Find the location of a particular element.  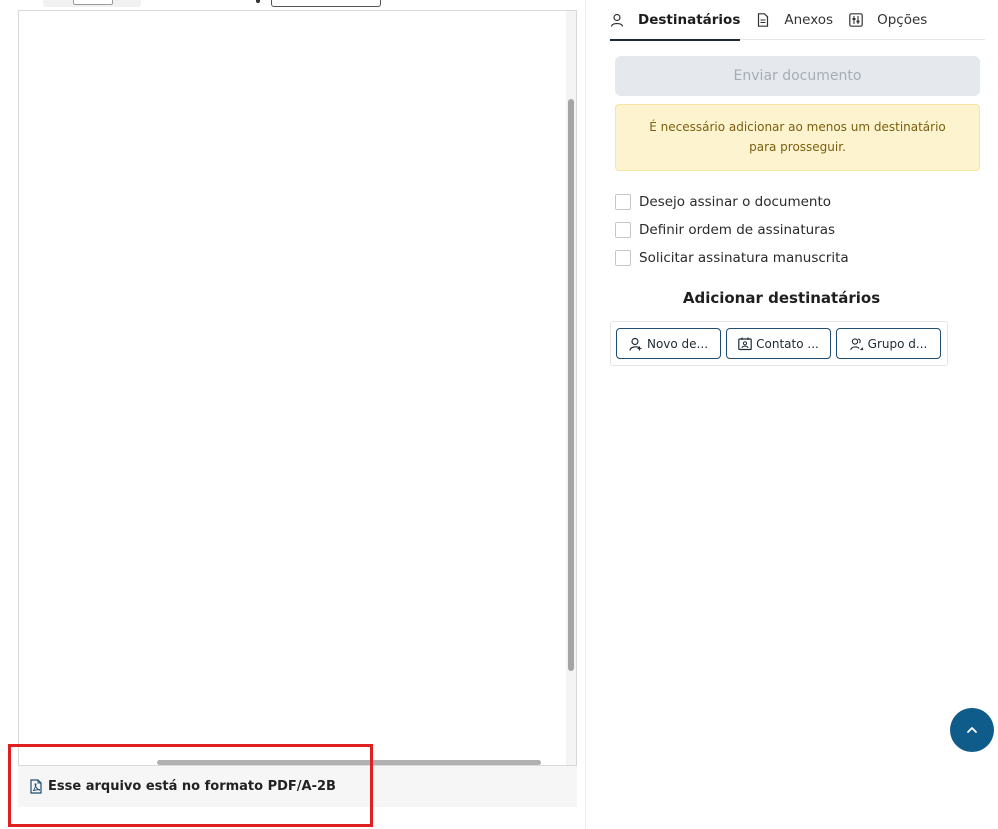

group-icon is located at coordinates (856, 344).